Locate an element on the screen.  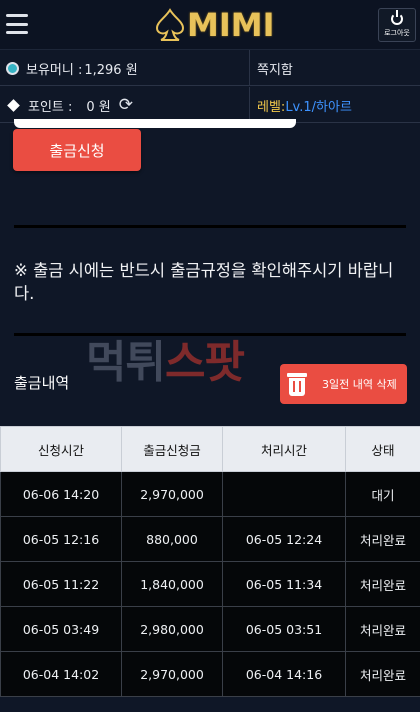
spade-icon is located at coordinates (170, 24).